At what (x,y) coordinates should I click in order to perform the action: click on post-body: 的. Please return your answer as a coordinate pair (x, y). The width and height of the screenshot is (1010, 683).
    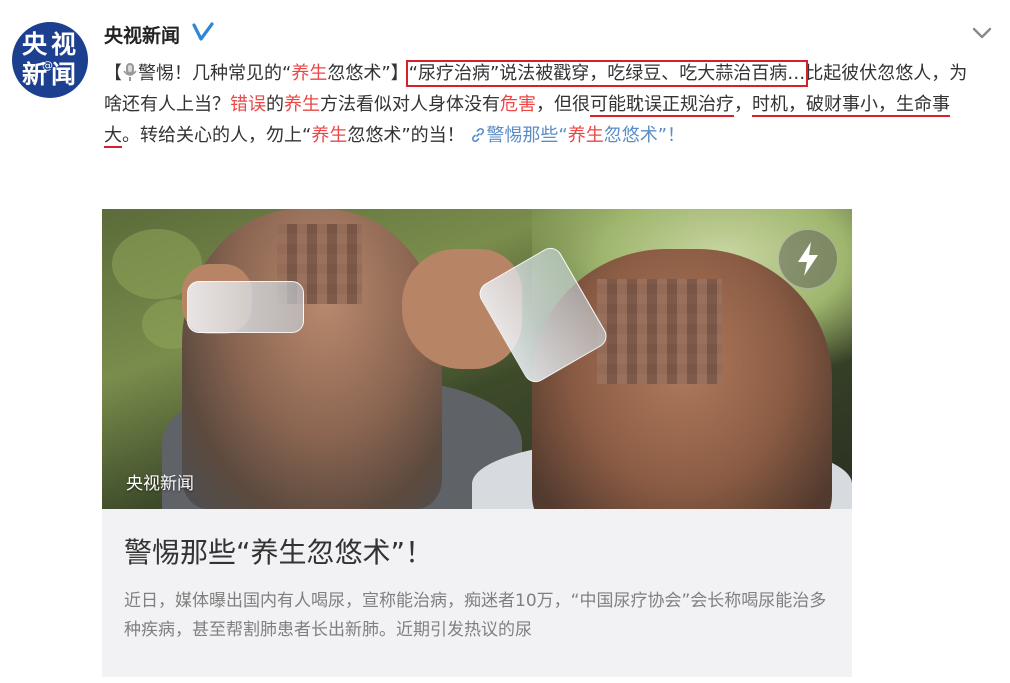
    Looking at the image, I should click on (275, 104).